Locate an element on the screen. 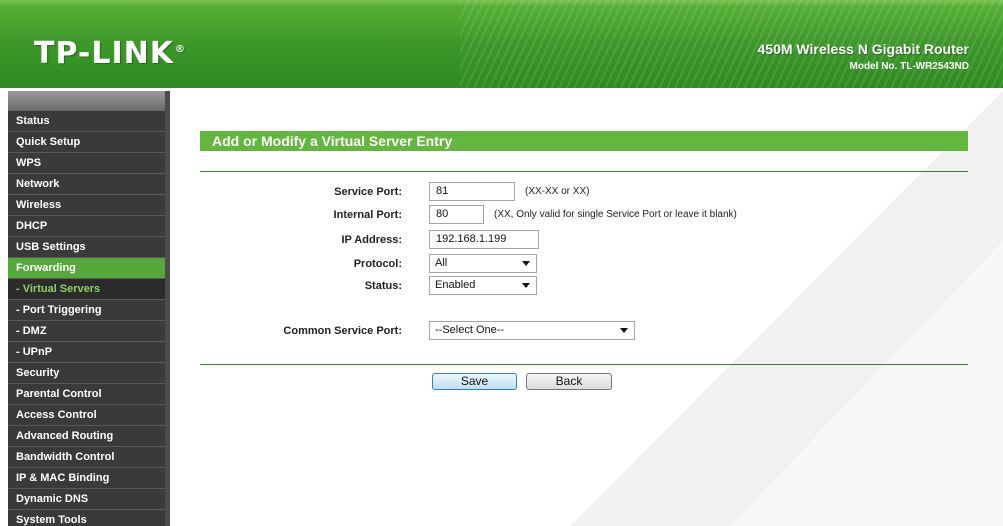 This screenshot has width=1003, height=526. sidebar-item-access-control: Access Control is located at coordinates (86, 415).